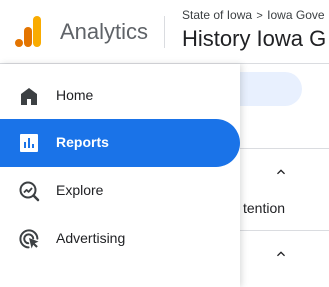 Image resolution: width=329 pixels, height=287 pixels. What do you see at coordinates (29, 191) in the screenshot?
I see `explore-icon` at bounding box center [29, 191].